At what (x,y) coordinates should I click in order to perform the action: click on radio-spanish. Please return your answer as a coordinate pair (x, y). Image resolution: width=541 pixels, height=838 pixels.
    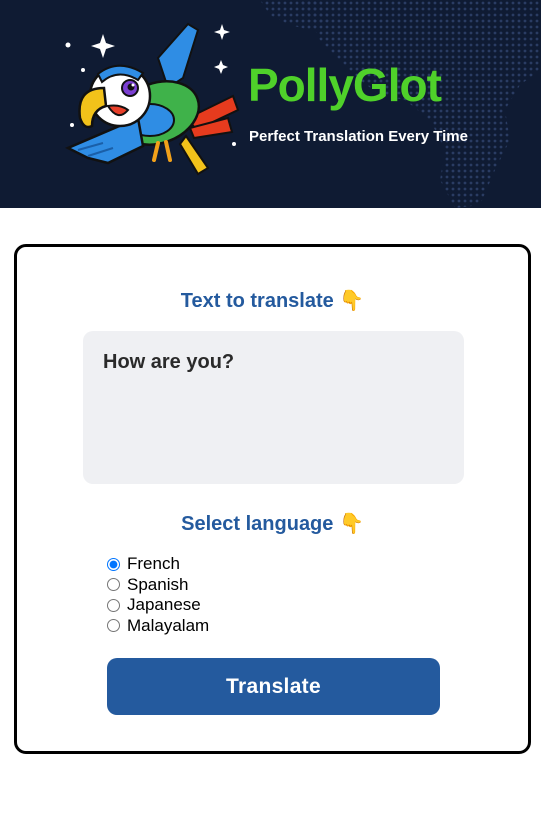
    Looking at the image, I should click on (113, 585).